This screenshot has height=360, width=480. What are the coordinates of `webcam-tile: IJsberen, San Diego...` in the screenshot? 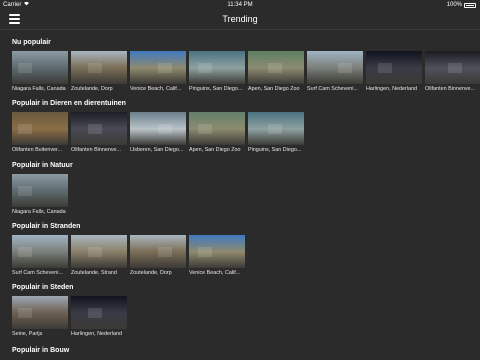 It's located at (158, 132).